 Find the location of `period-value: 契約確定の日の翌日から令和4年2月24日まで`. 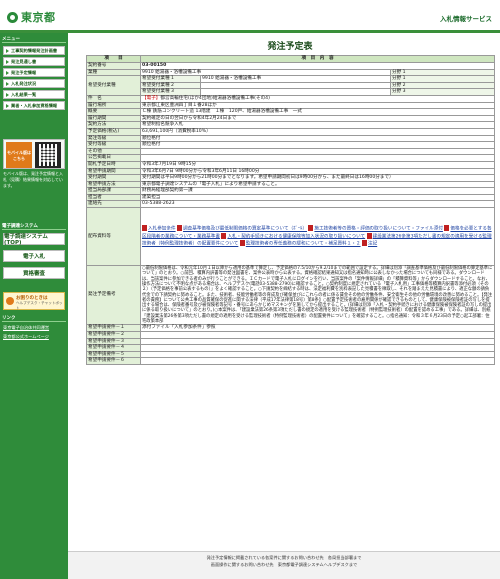

period-value: 契約確定の日の翌日から令和4年2月24日まで is located at coordinates (317, 118).